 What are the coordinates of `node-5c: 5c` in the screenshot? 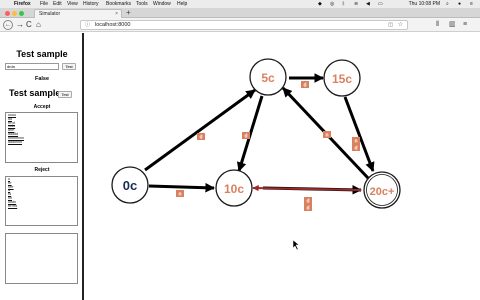 It's located at (268, 77).